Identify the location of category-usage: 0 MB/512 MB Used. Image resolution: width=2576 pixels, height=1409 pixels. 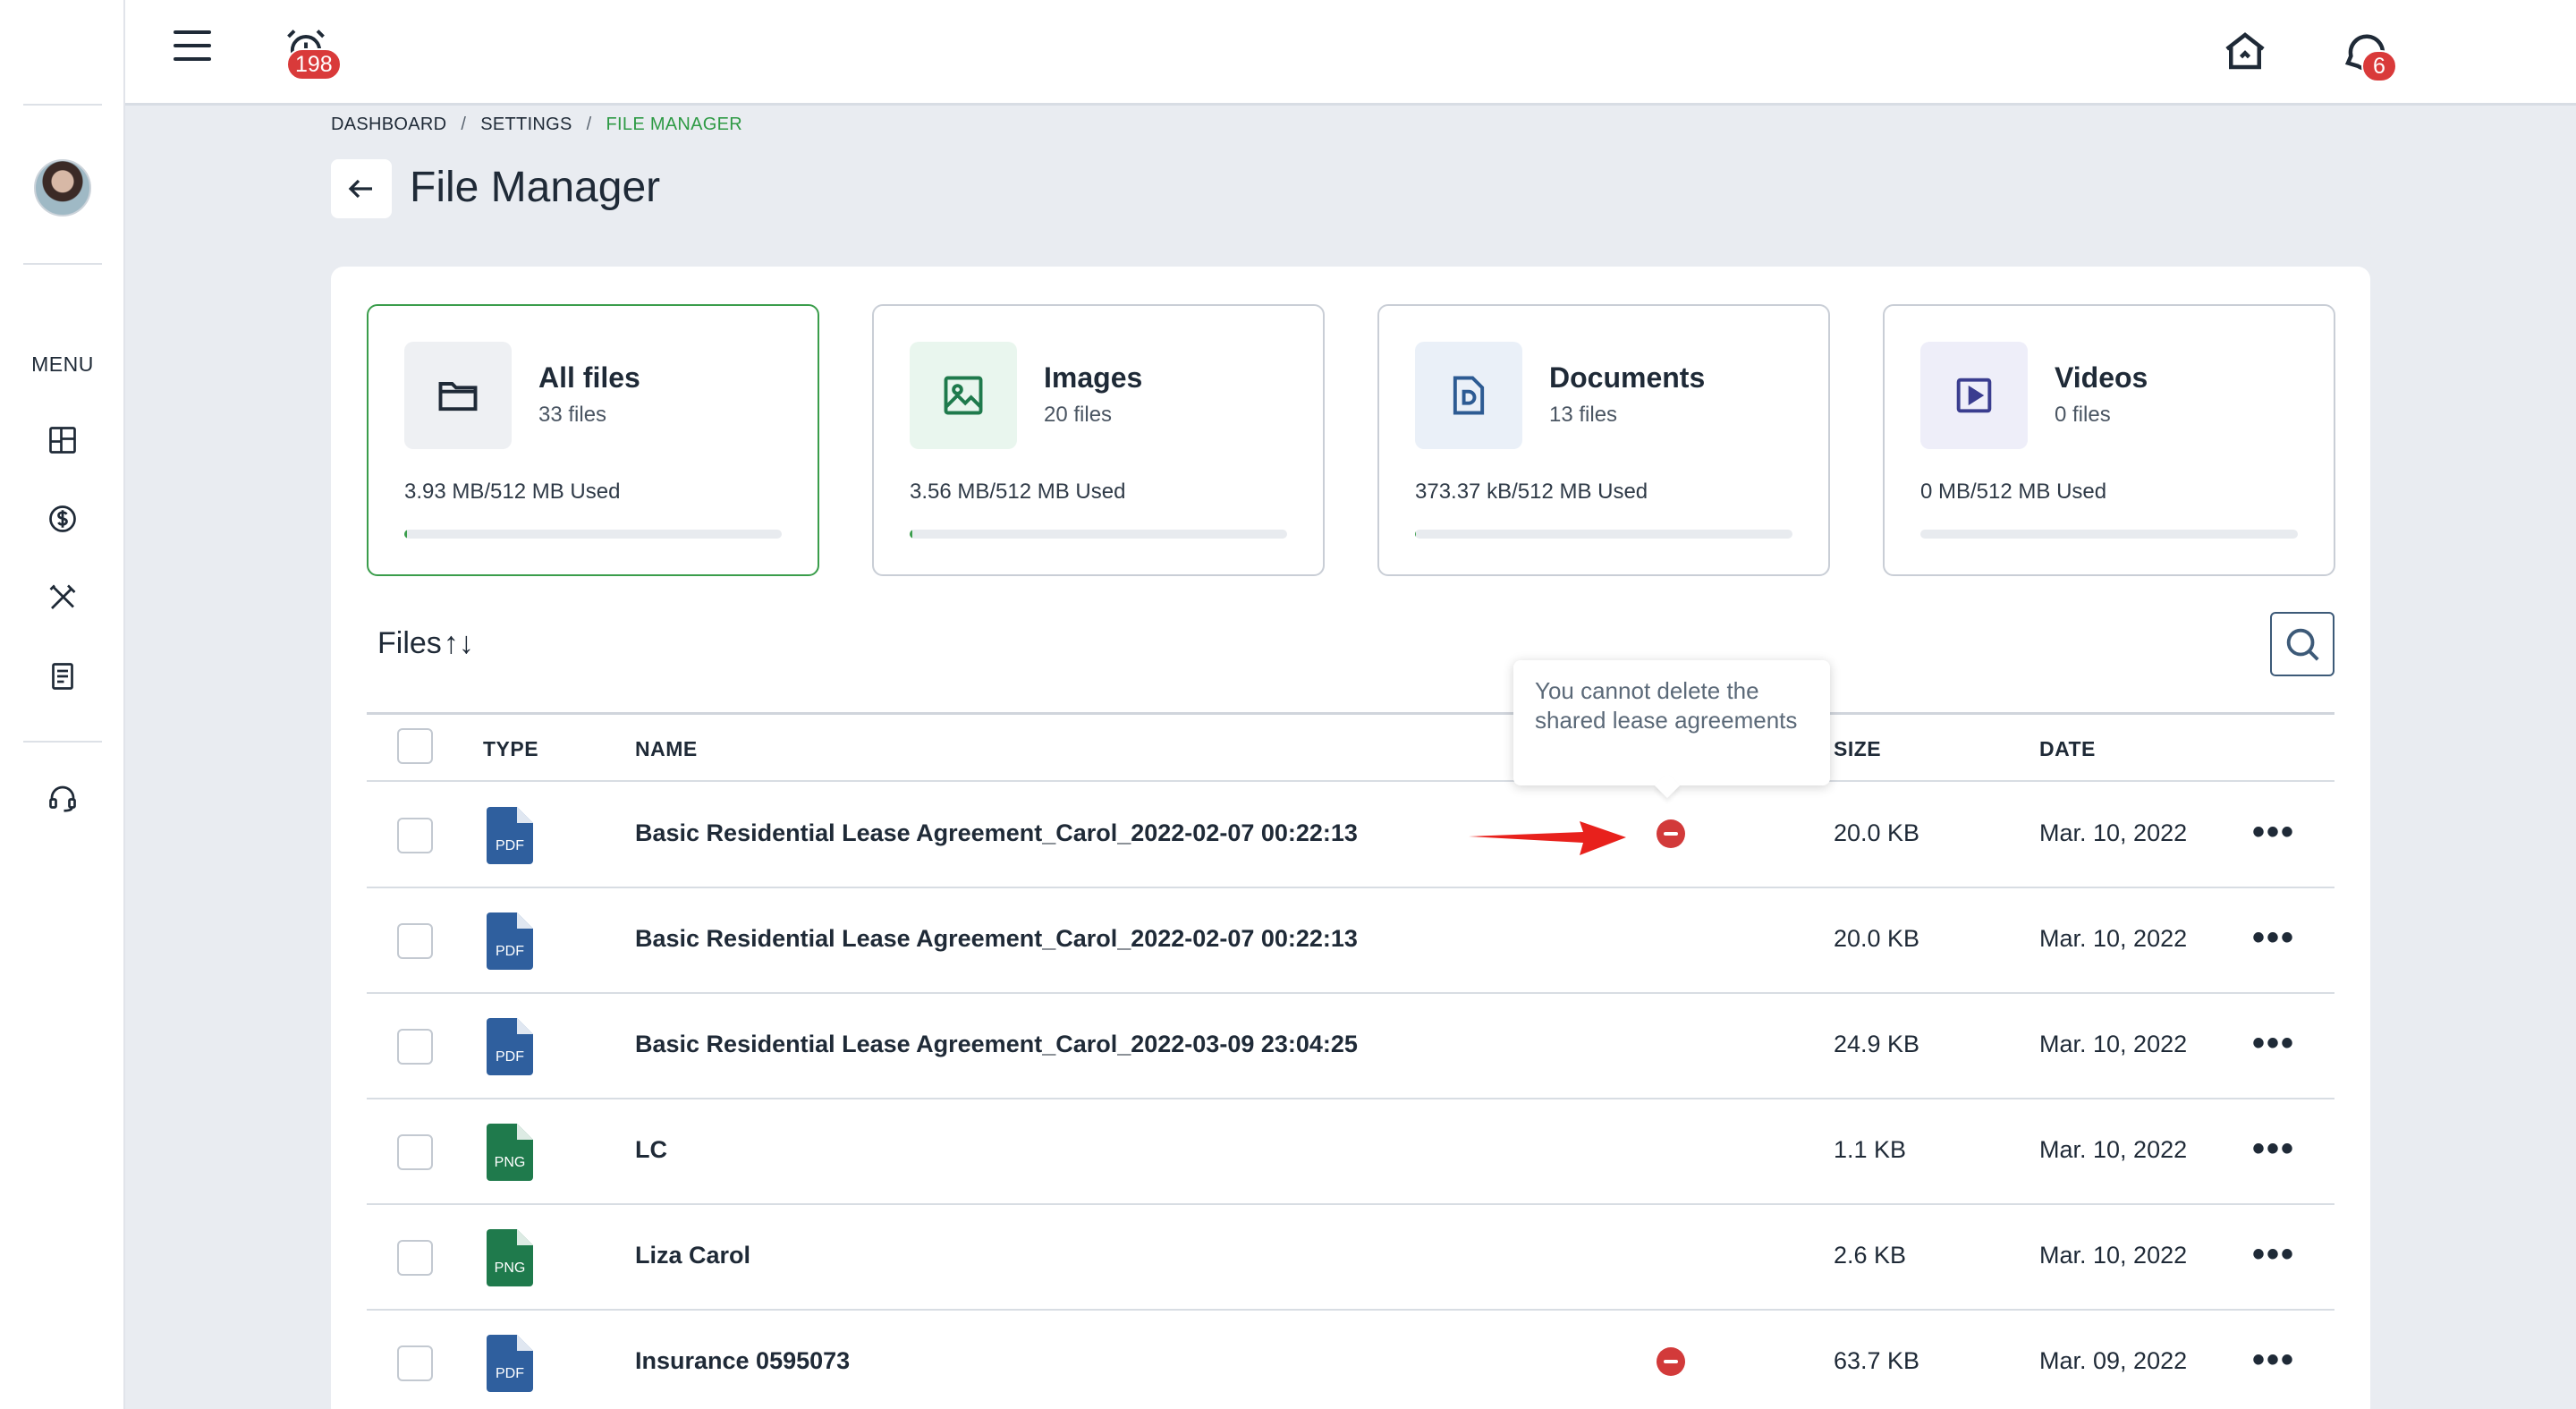
(2013, 492).